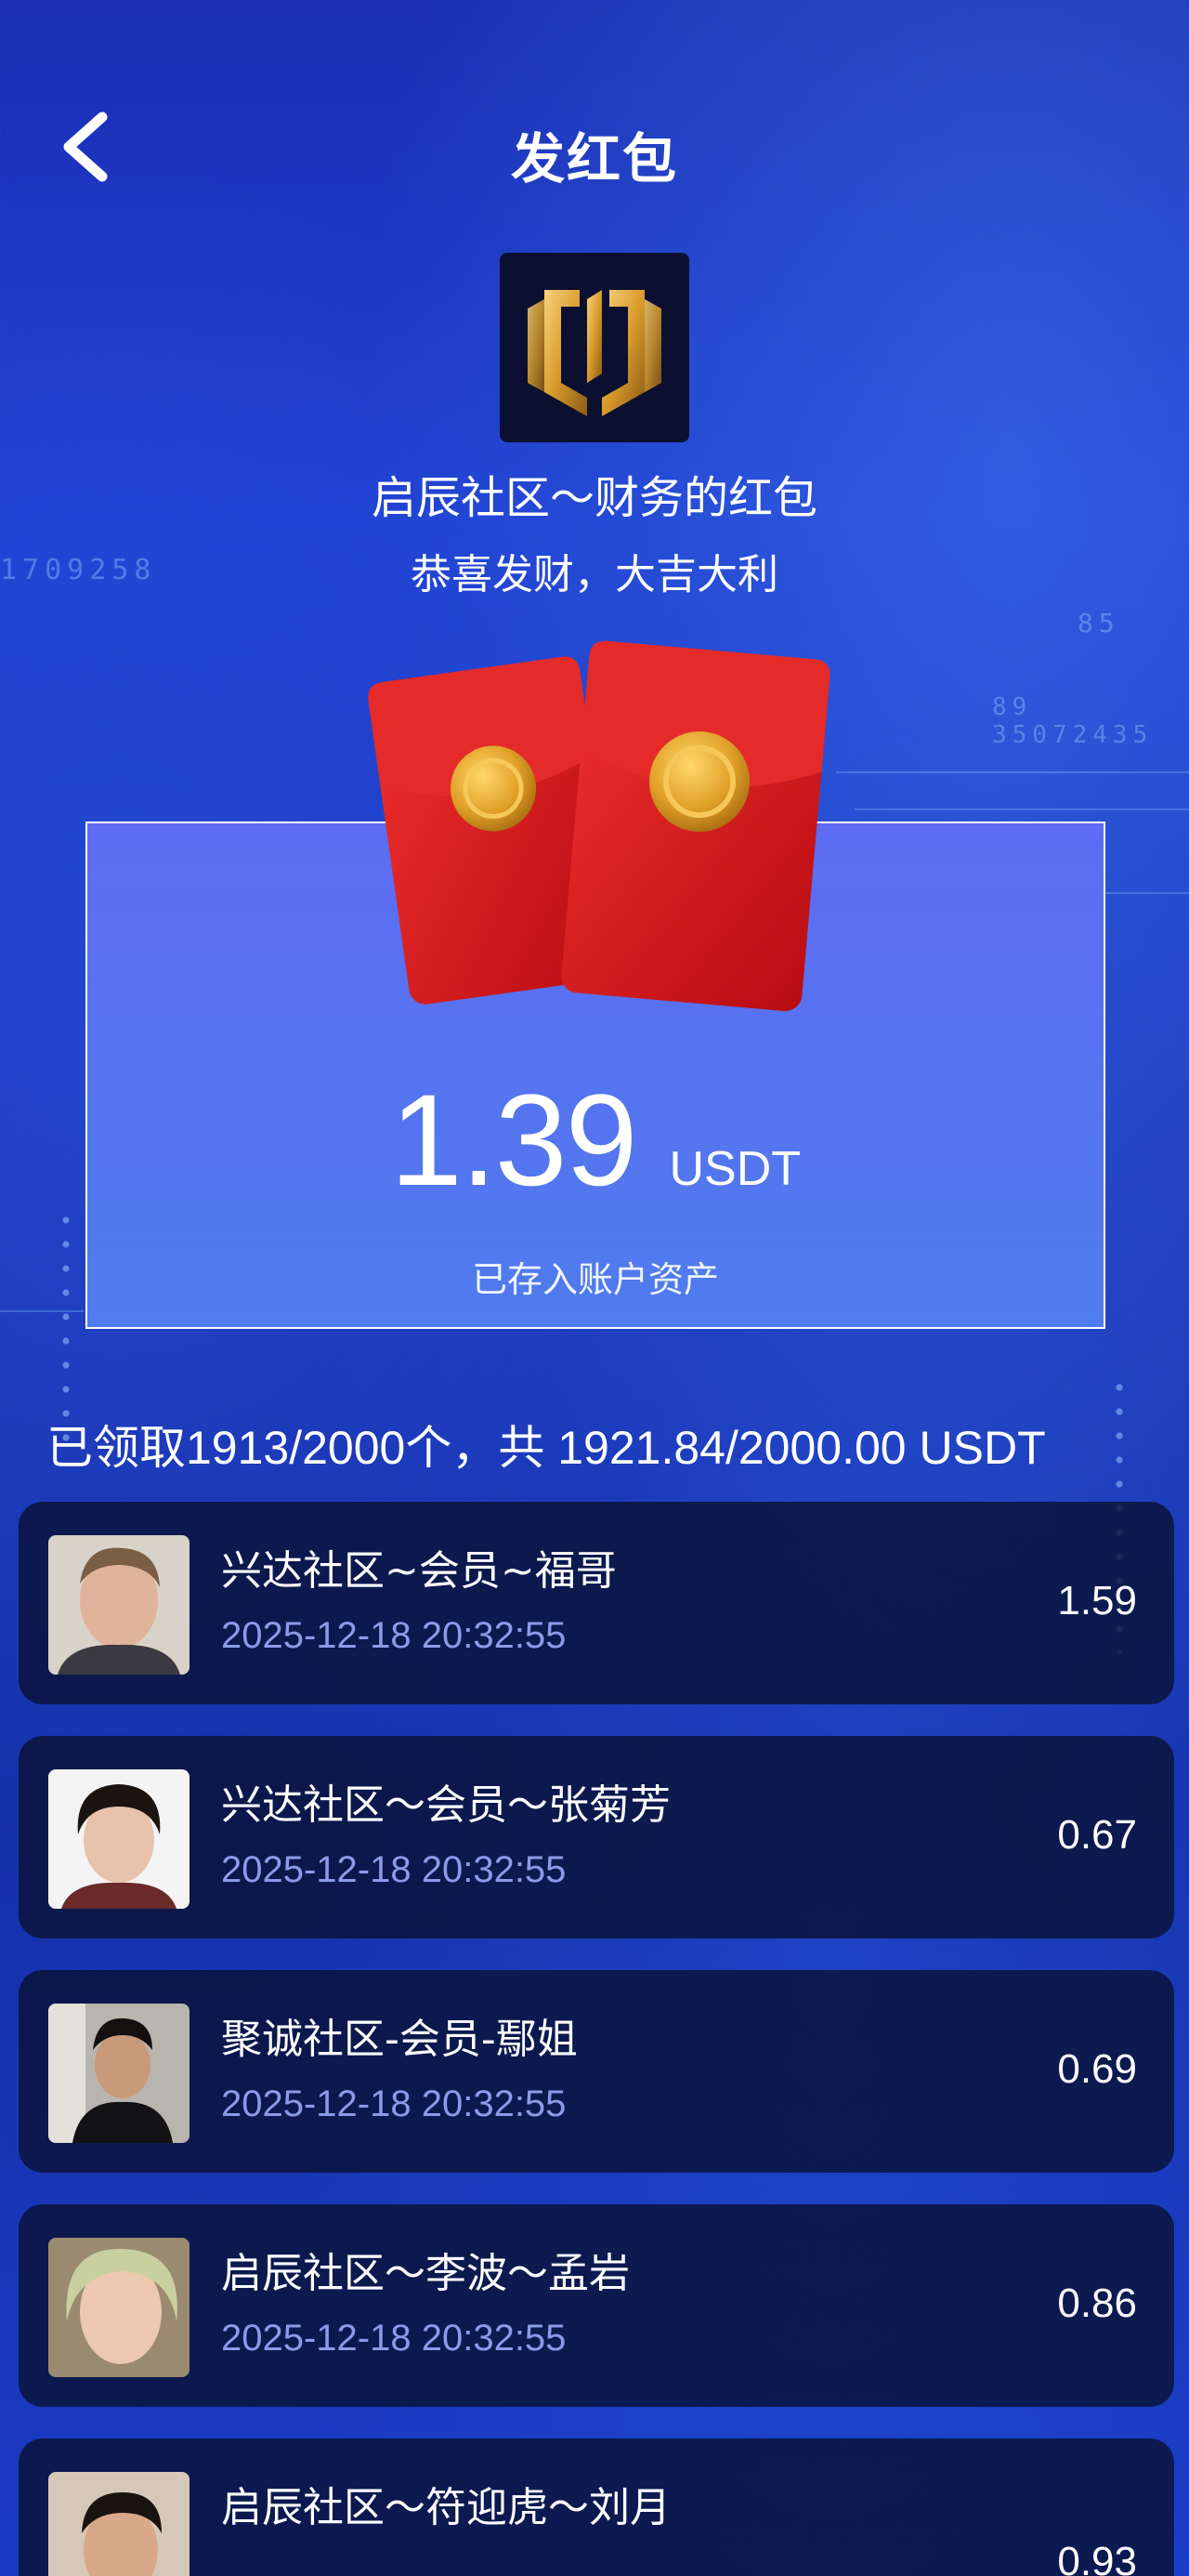 The width and height of the screenshot is (1189, 2576). Describe the element at coordinates (596, 1837) in the screenshot. I see `list-item: 兴达社区～会员～张菊芳 2025-12-18 20:32:55 0.67` at that location.